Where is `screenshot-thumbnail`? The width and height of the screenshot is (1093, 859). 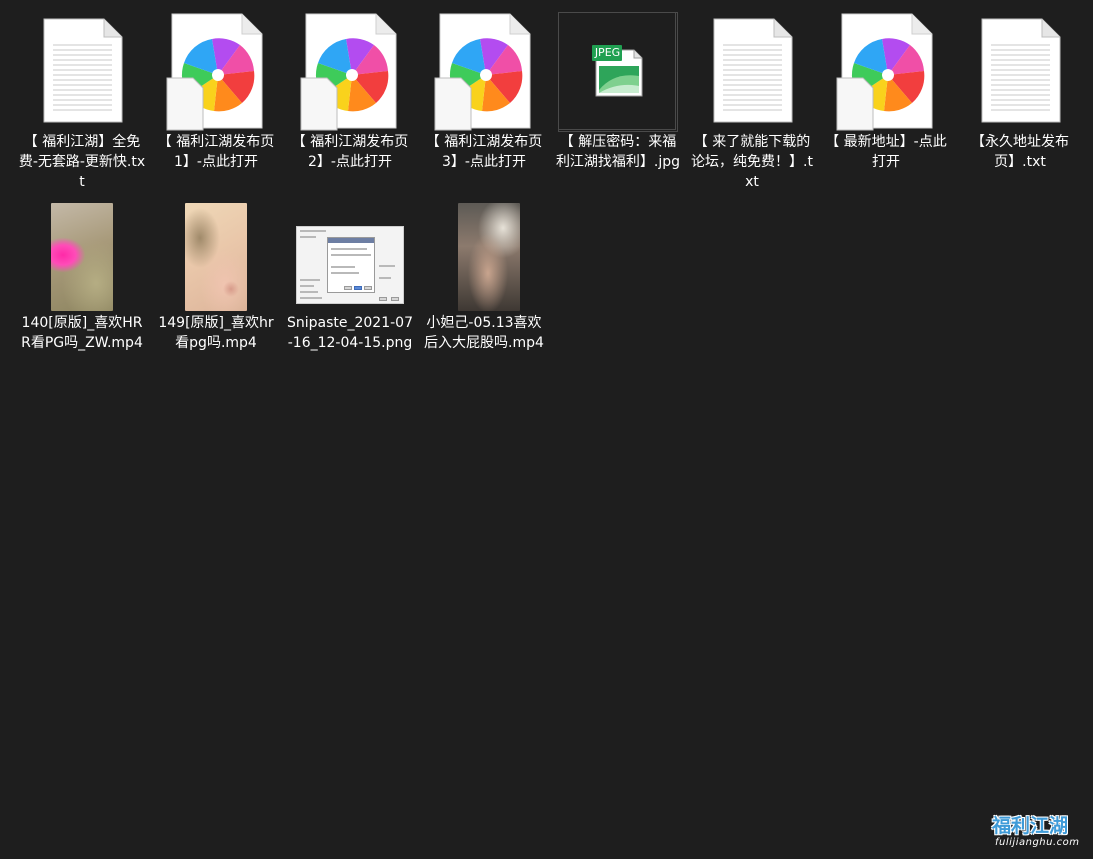 screenshot-thumbnail is located at coordinates (350, 253).